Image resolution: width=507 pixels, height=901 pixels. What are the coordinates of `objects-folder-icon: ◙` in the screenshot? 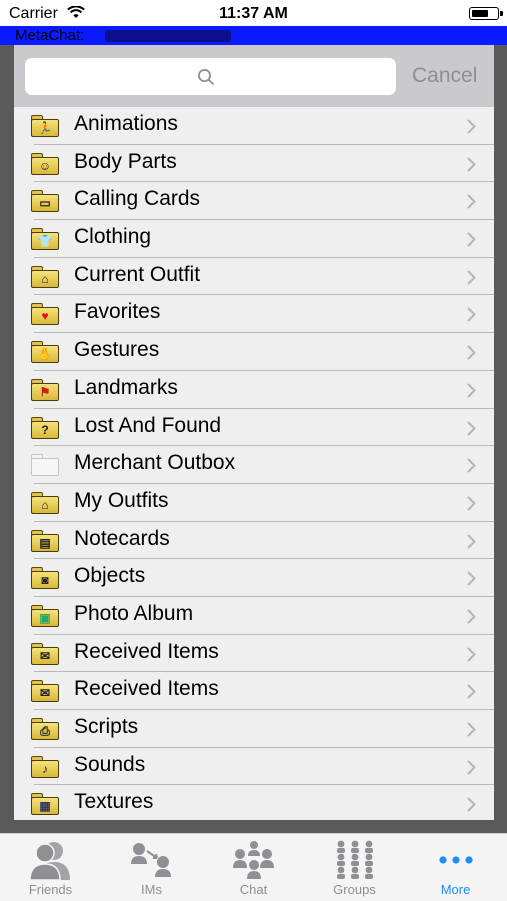 It's located at (45, 578).